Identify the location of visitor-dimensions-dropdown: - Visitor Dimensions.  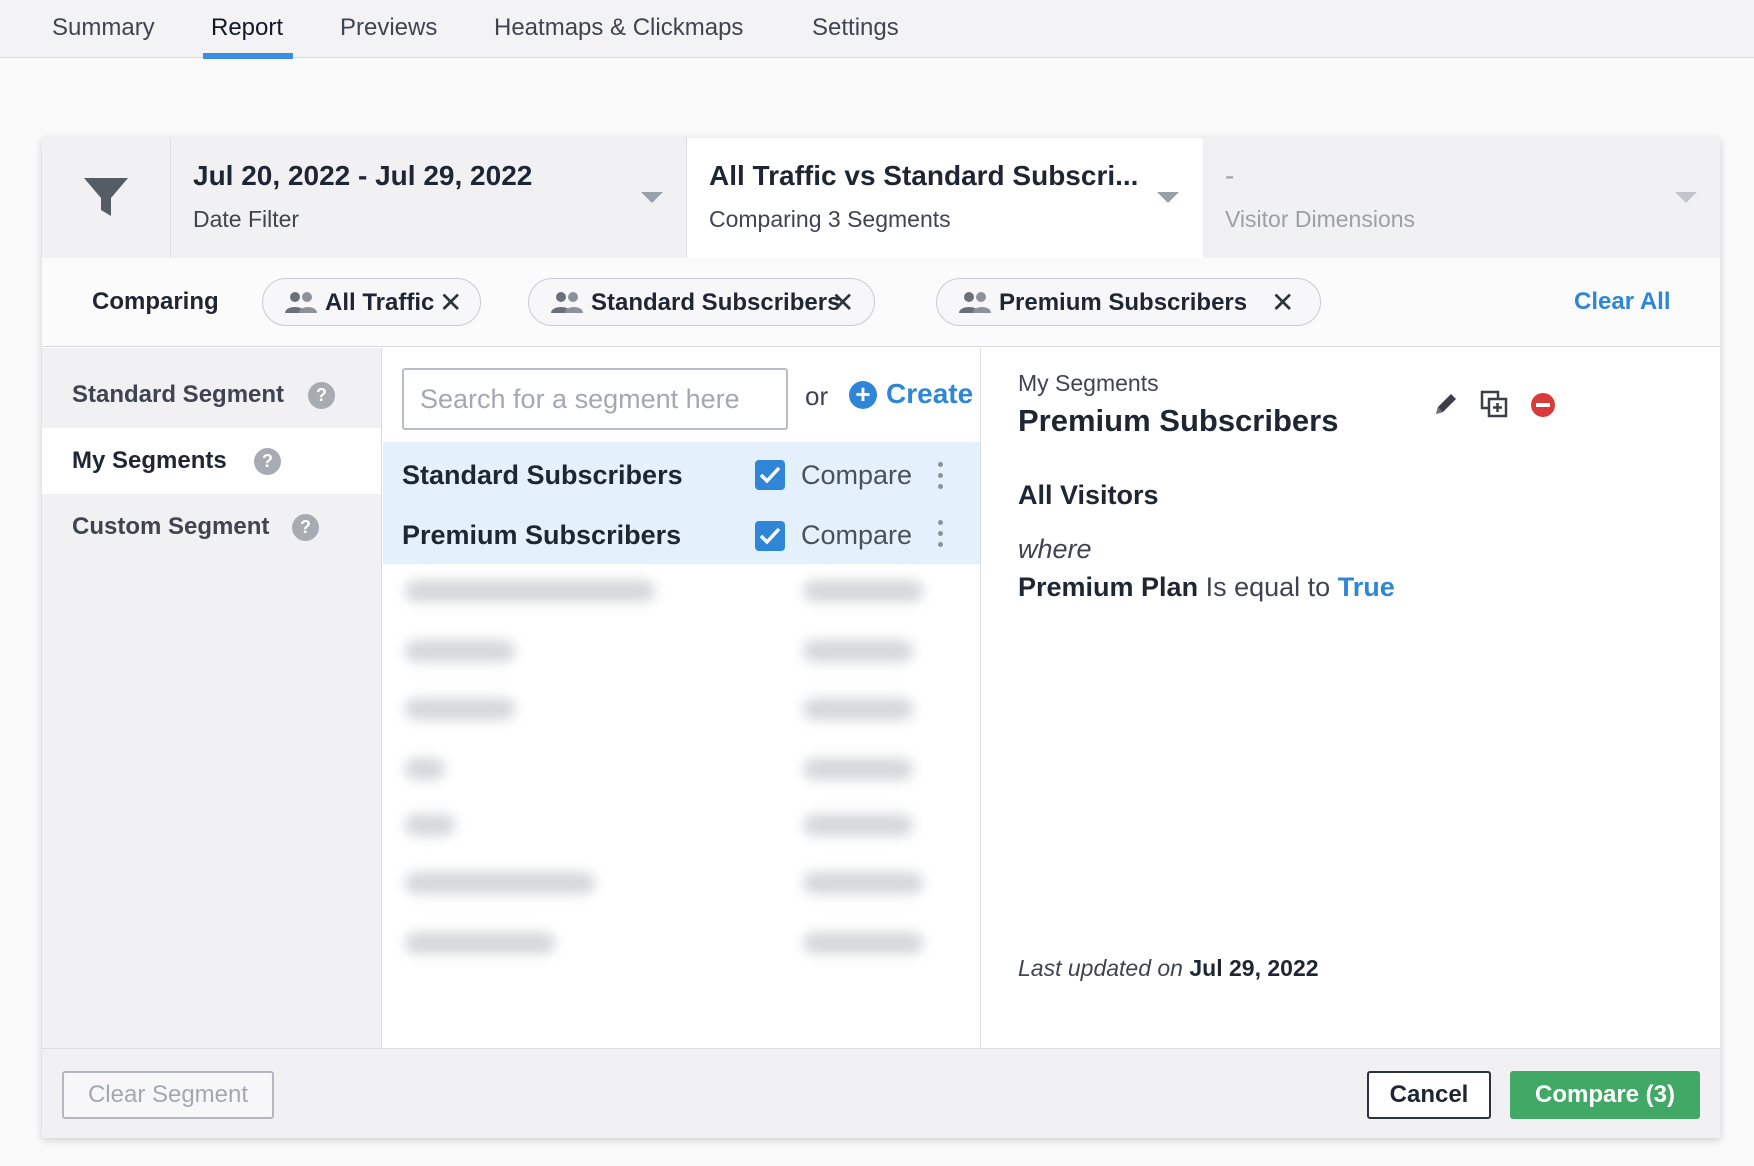
(1461, 198).